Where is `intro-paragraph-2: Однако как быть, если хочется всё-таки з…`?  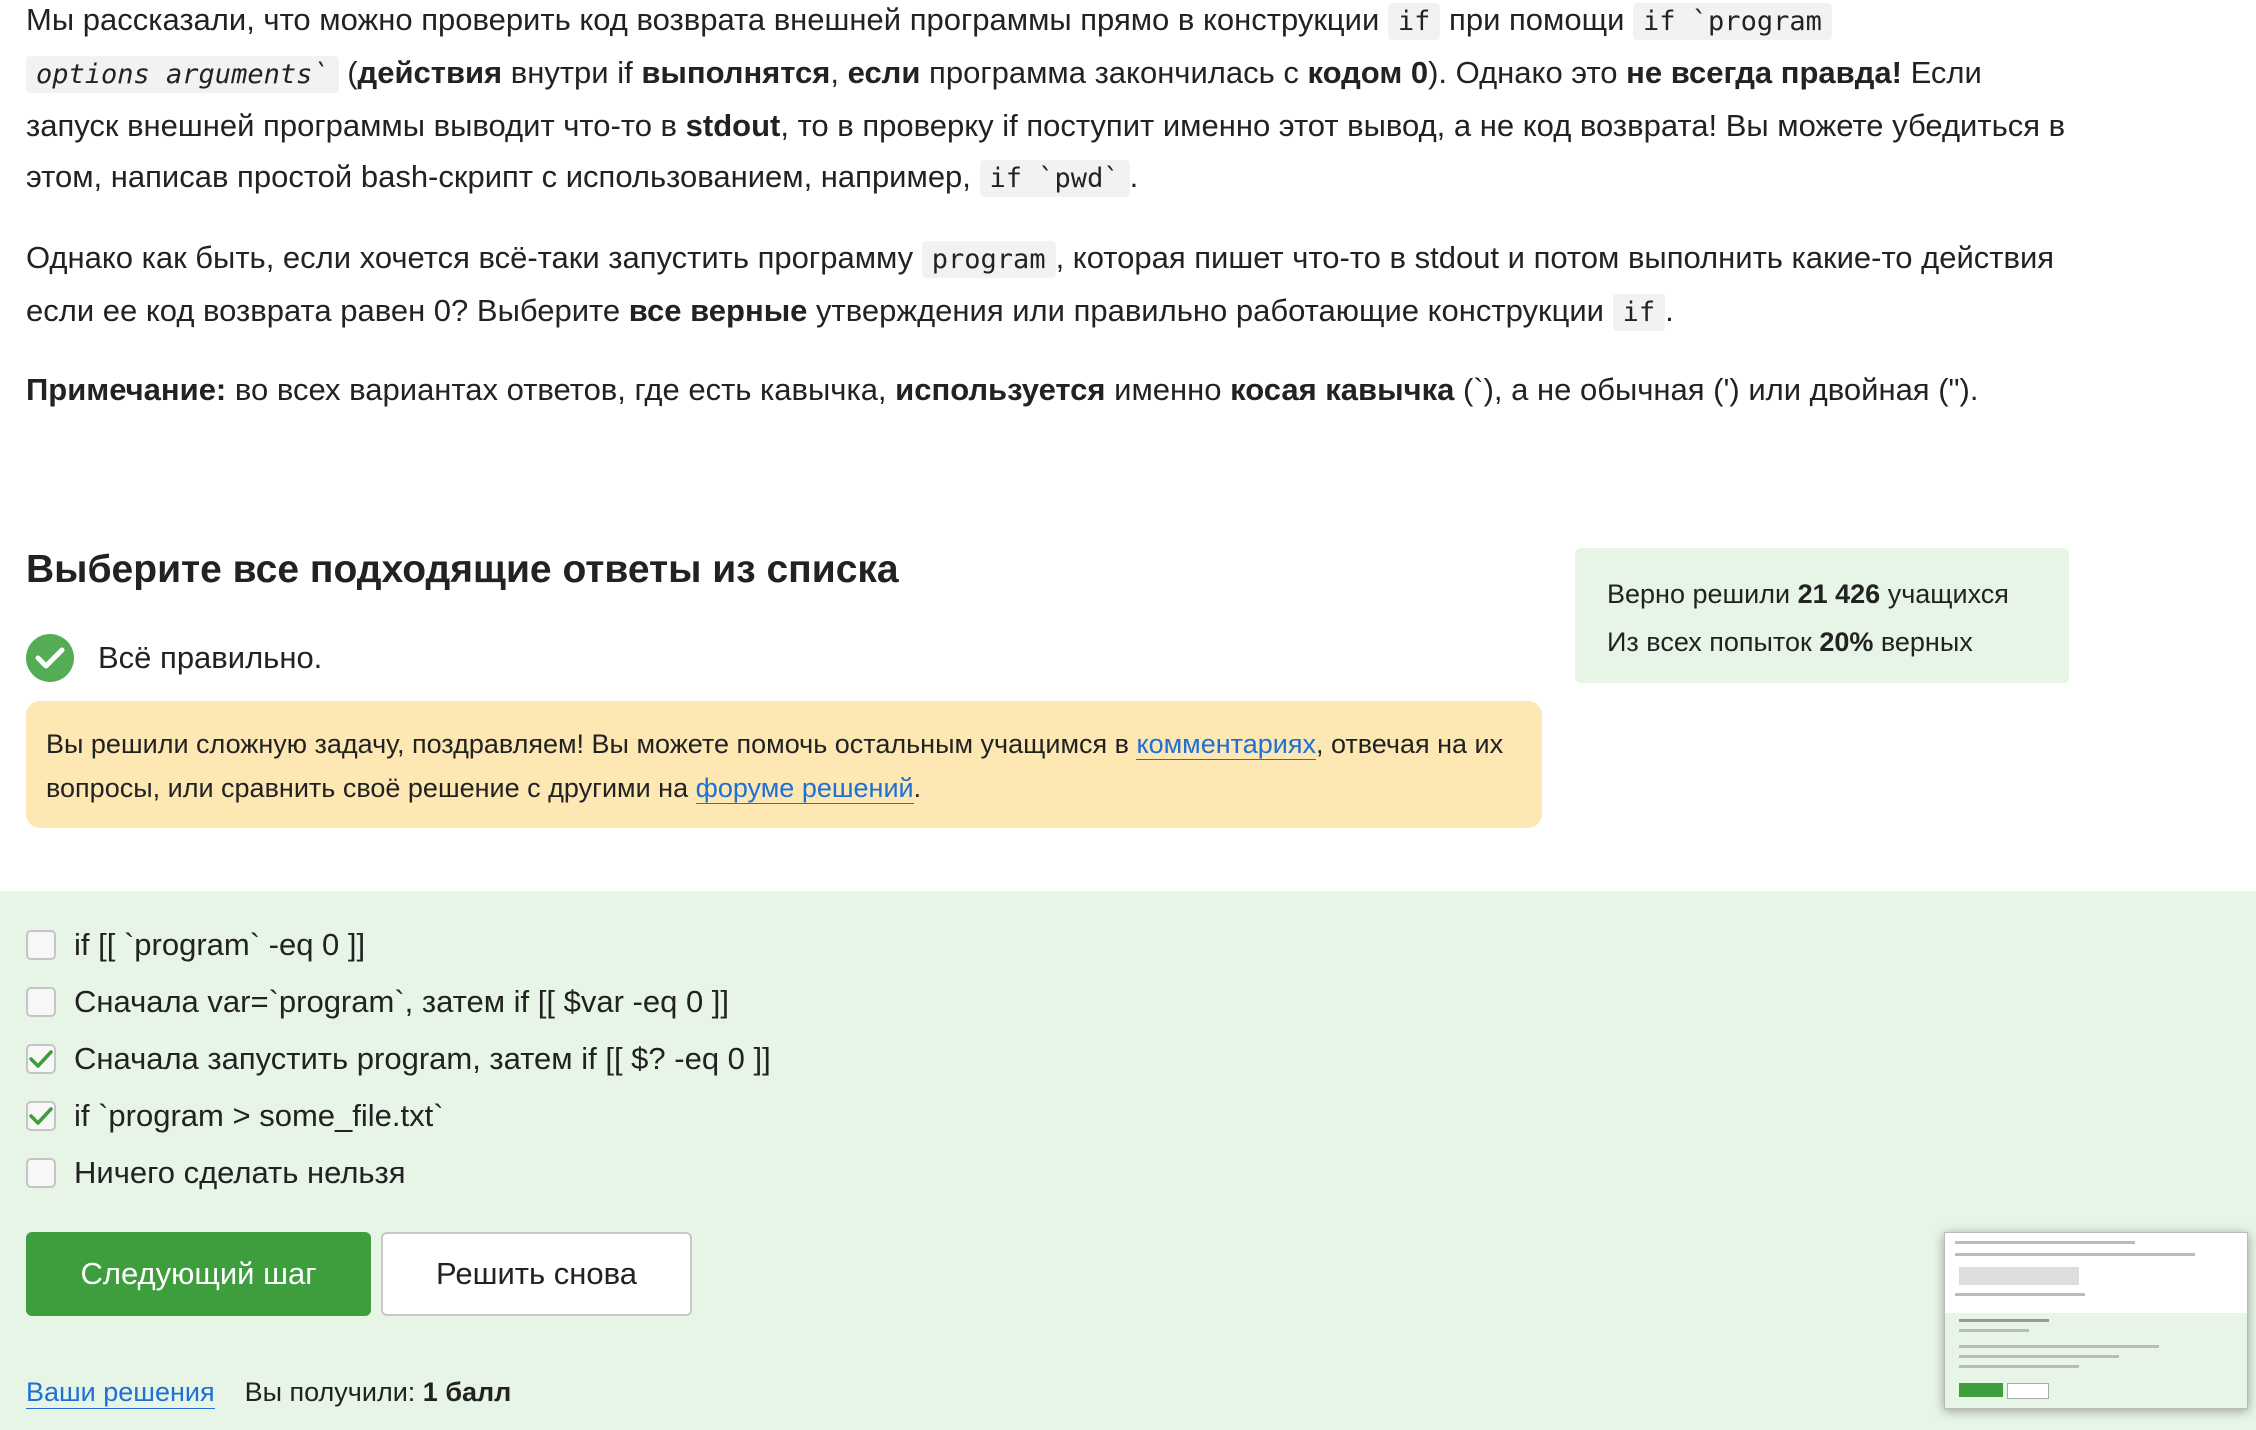 intro-paragraph-2: Однако как быть, если хочется всё-таки з… is located at coordinates (1046, 285).